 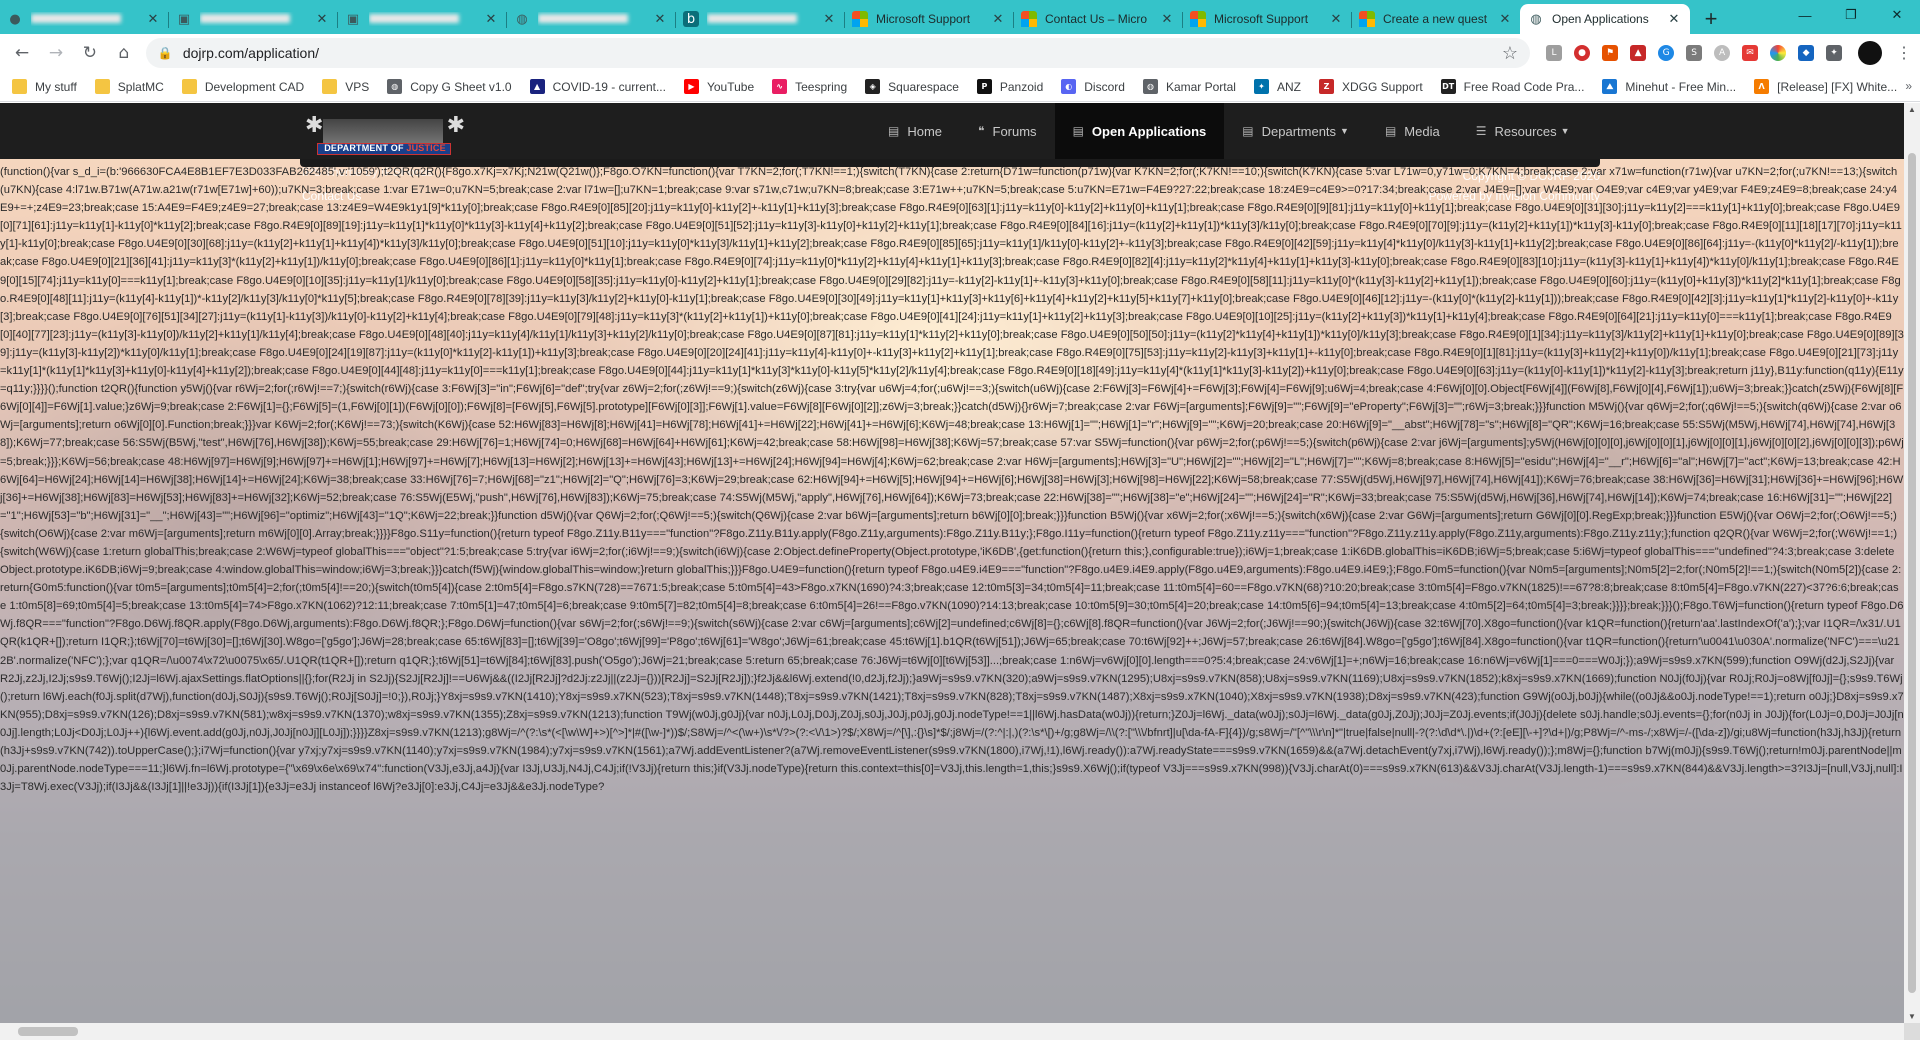 I want to click on vertical-scrollbar: ▲ ▼, so click(x=1912, y=563).